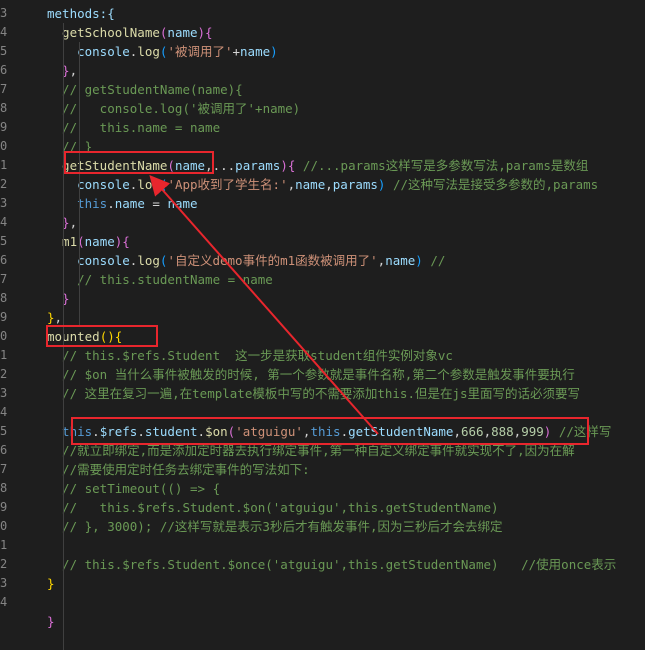 The height and width of the screenshot is (650, 645). What do you see at coordinates (264, 305) in the screenshot?
I see `annotation-arrow` at bounding box center [264, 305].